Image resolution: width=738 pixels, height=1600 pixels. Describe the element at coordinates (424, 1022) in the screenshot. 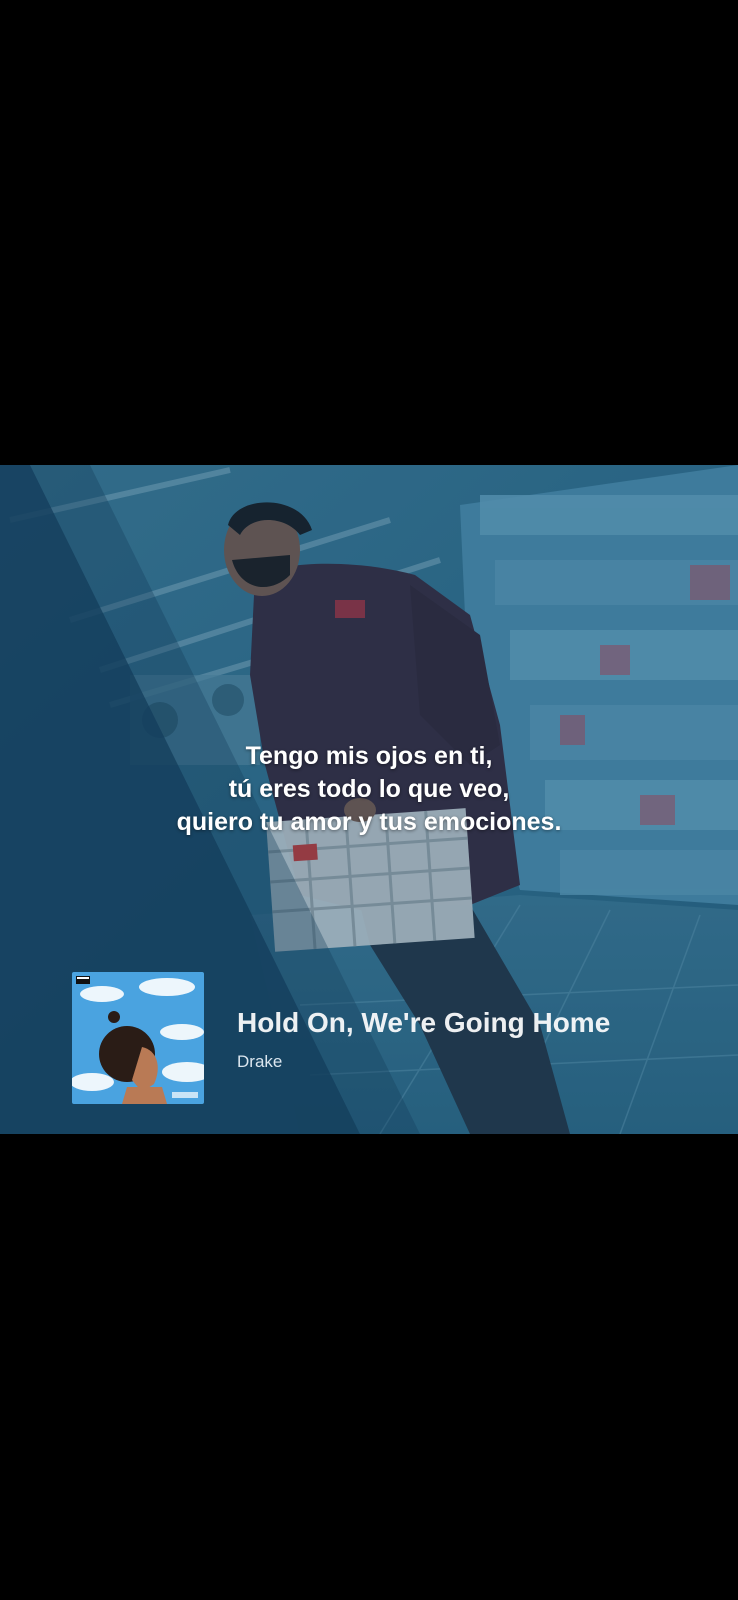

I see `track-title: Hold On, We're Going Home` at that location.